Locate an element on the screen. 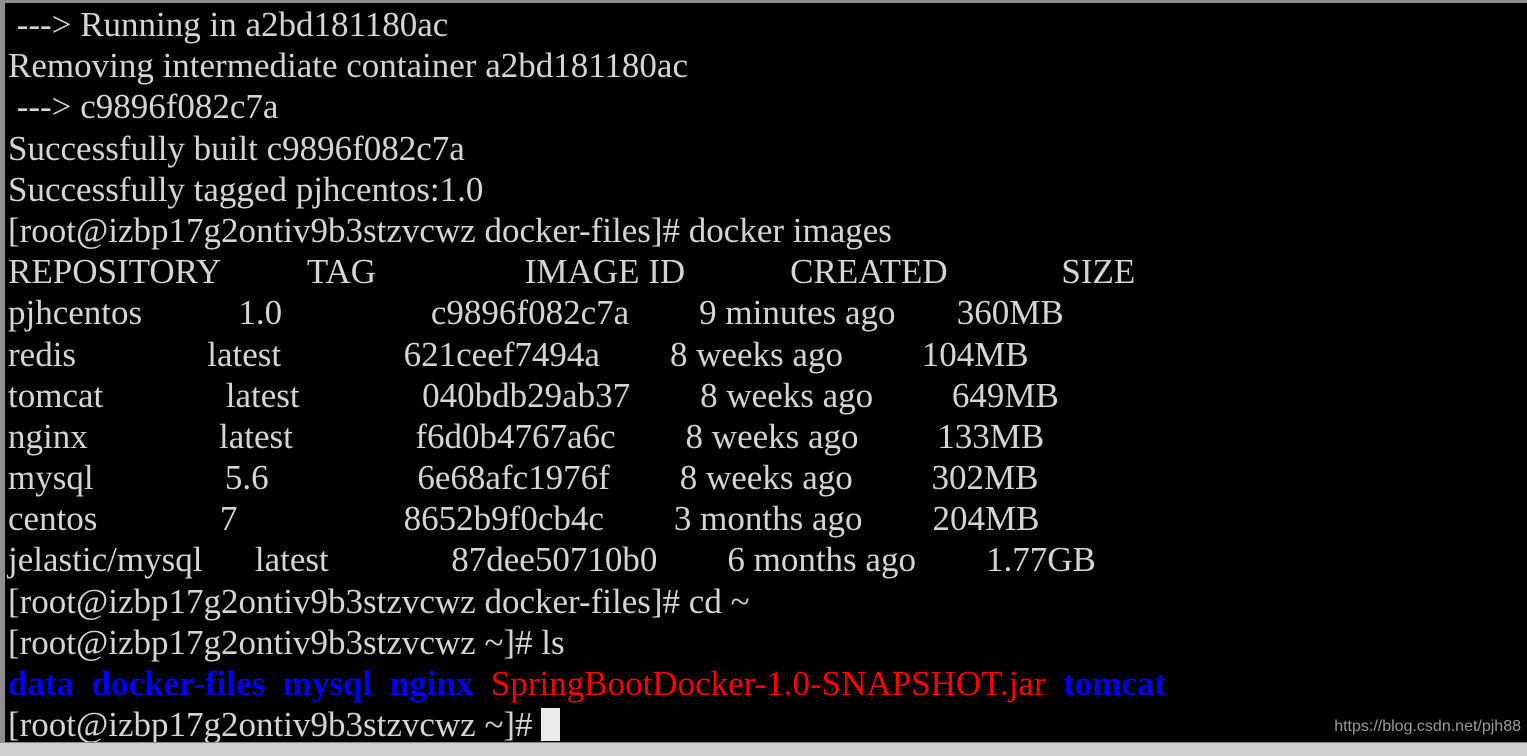 The height and width of the screenshot is (756, 1527). text: Successfully tagged pjhcentos:1.0 is located at coordinates (246, 189).